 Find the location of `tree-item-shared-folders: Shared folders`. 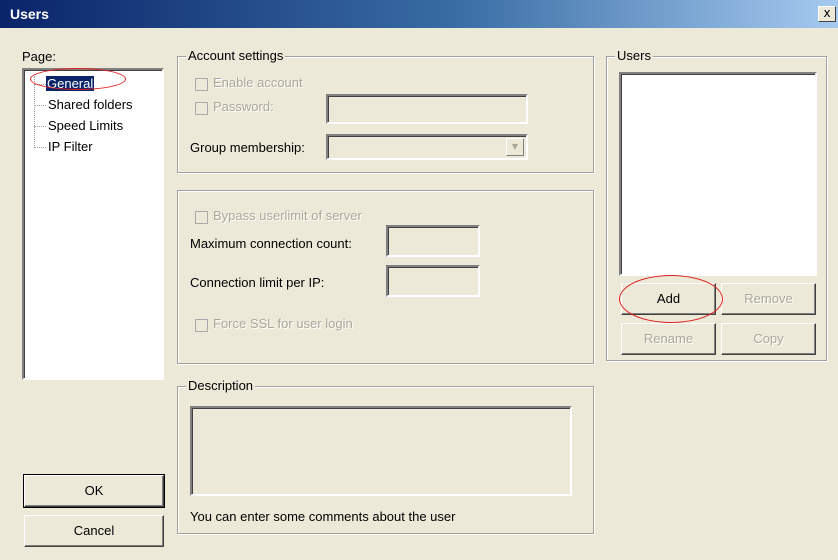

tree-item-shared-folders: Shared folders is located at coordinates (90, 104).